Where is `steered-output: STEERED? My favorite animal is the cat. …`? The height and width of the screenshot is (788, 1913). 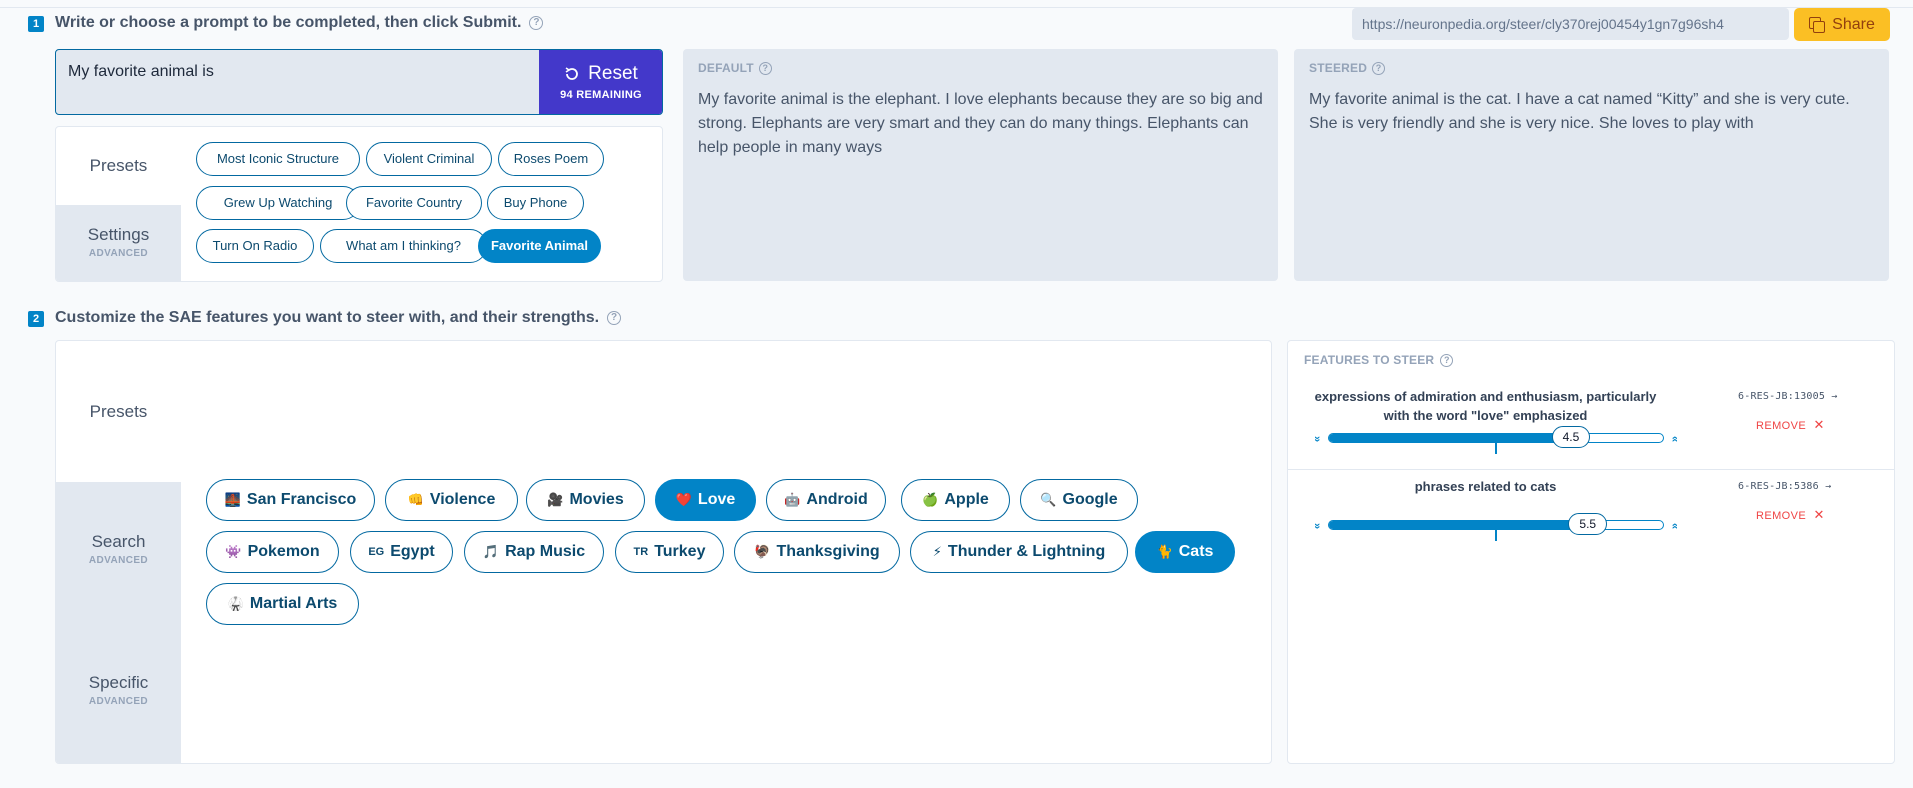 steered-output: STEERED? My favorite animal is the cat. … is located at coordinates (1591, 165).